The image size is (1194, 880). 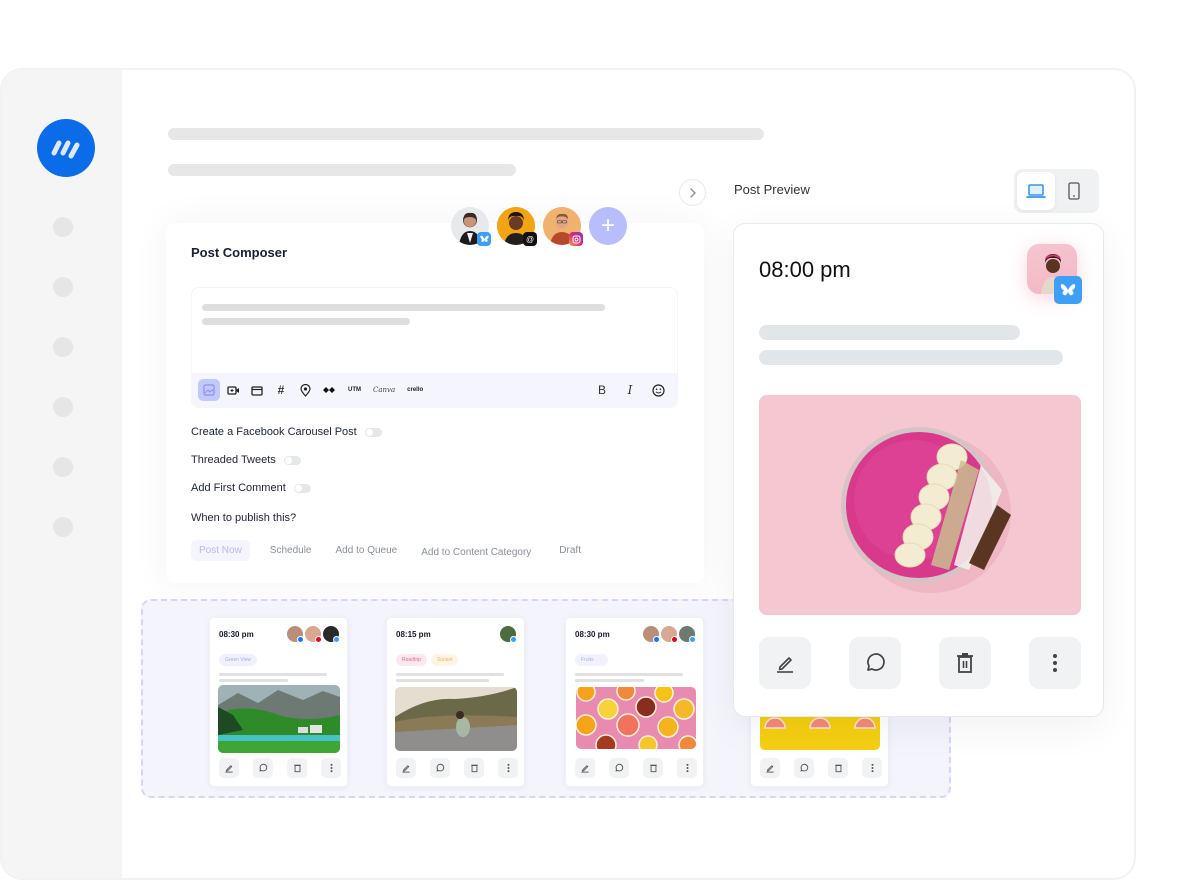 What do you see at coordinates (373, 432) in the screenshot?
I see `facebook-carousel-toggle` at bounding box center [373, 432].